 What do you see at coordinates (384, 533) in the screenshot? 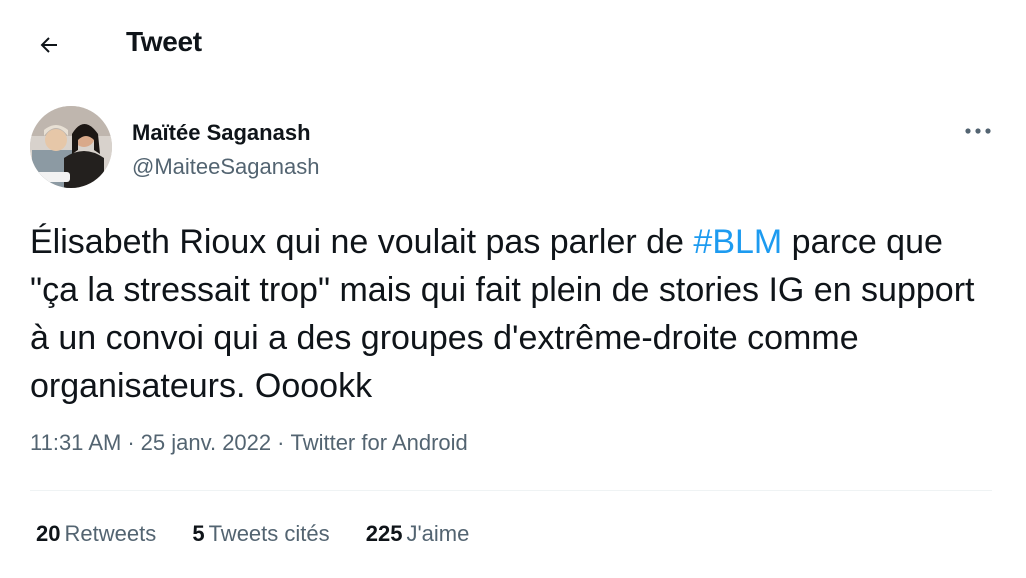
I see `likes-count: 225` at bounding box center [384, 533].